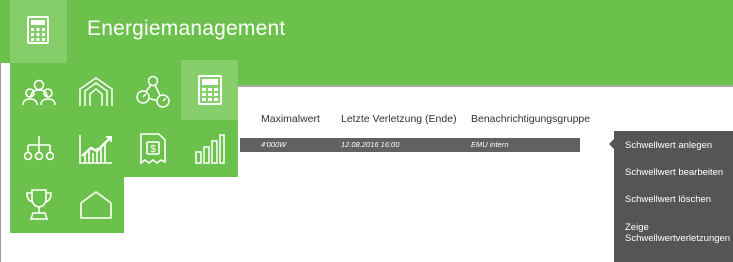  I want to click on table-row, so click(410, 145).